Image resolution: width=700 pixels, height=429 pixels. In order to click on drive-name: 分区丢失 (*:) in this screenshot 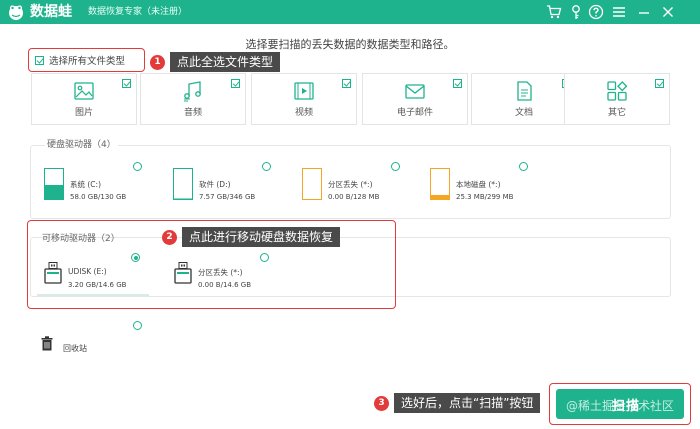, I will do `click(350, 184)`.